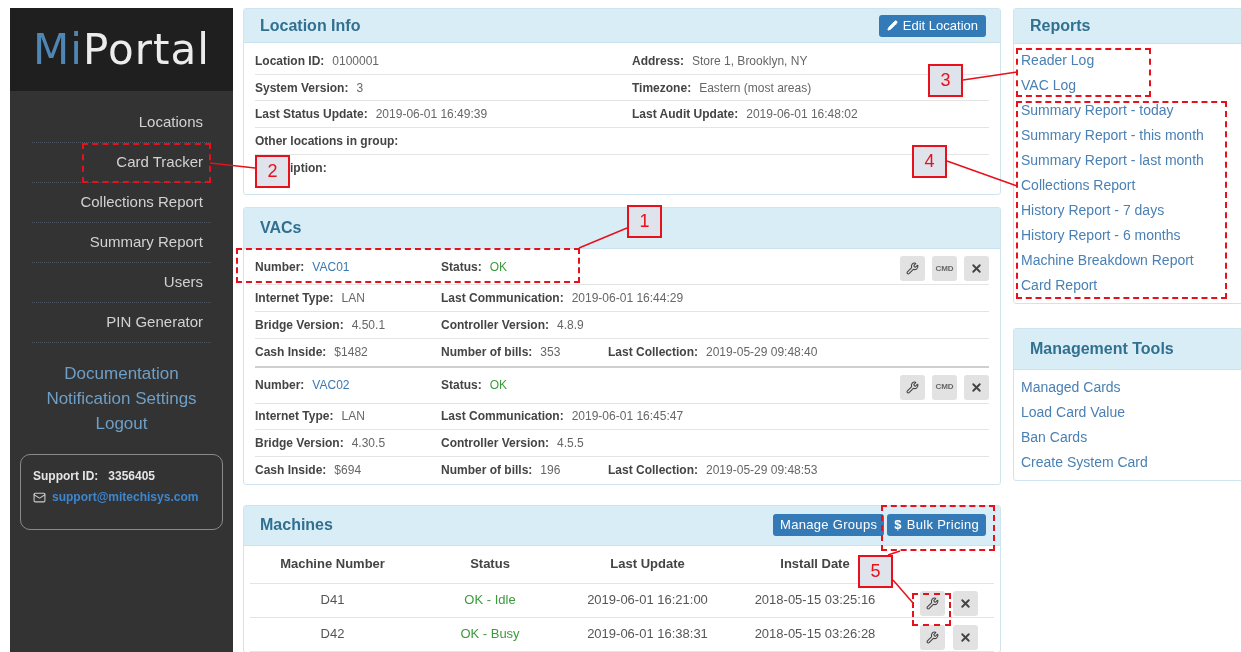 The width and height of the screenshot is (1241, 652). What do you see at coordinates (1131, 462) in the screenshot?
I see `tool-link: Create System Card` at bounding box center [1131, 462].